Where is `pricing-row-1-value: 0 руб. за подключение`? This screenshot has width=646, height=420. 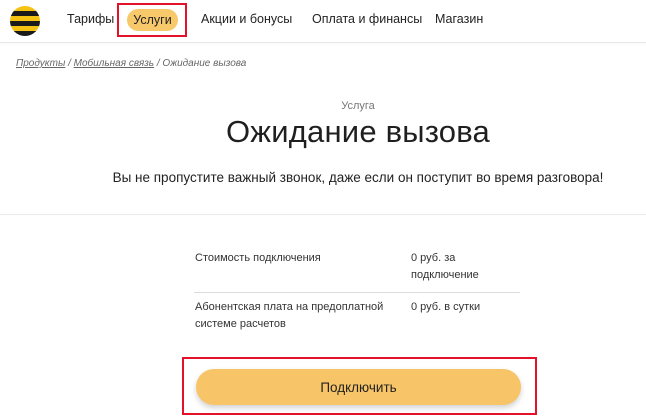
pricing-row-1-value: 0 руб. за подключение is located at coordinates (451, 267).